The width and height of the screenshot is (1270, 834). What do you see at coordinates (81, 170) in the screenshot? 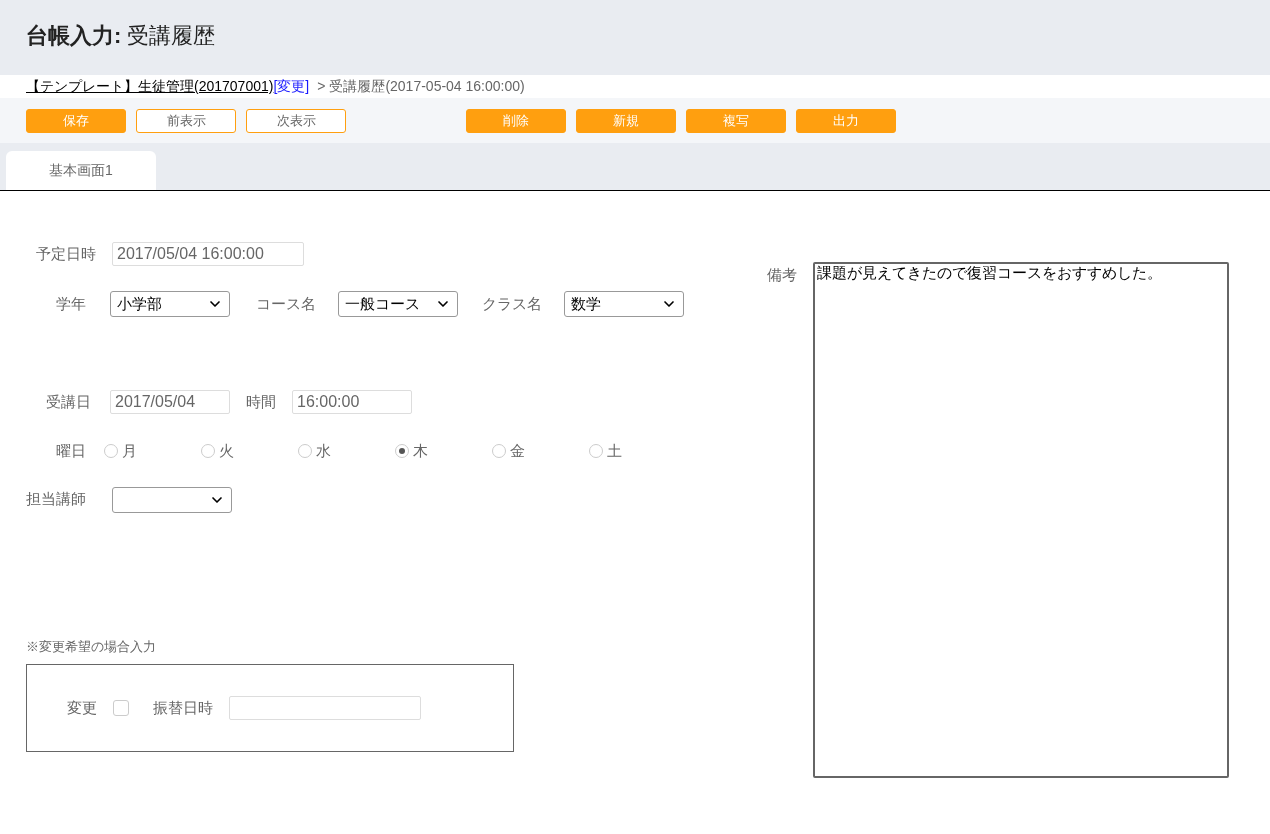
I see `tab: 基本画面1` at bounding box center [81, 170].